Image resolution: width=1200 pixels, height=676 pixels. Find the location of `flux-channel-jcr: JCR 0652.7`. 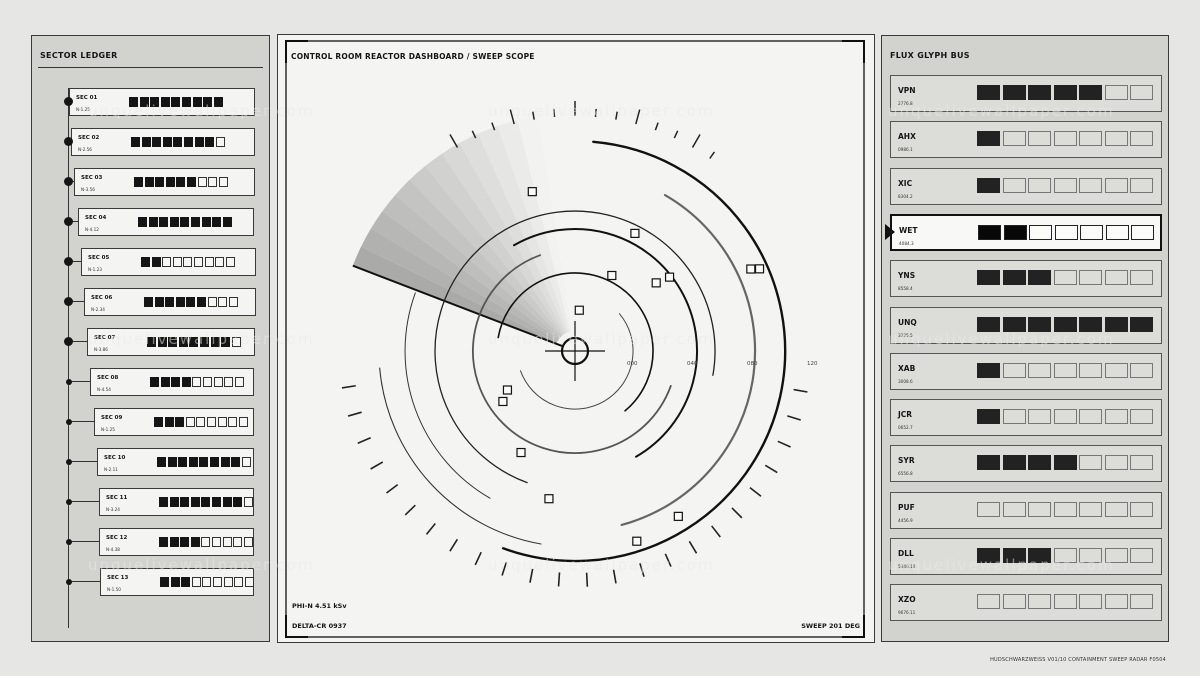

flux-channel-jcr: JCR 0652.7 is located at coordinates (1026, 418).